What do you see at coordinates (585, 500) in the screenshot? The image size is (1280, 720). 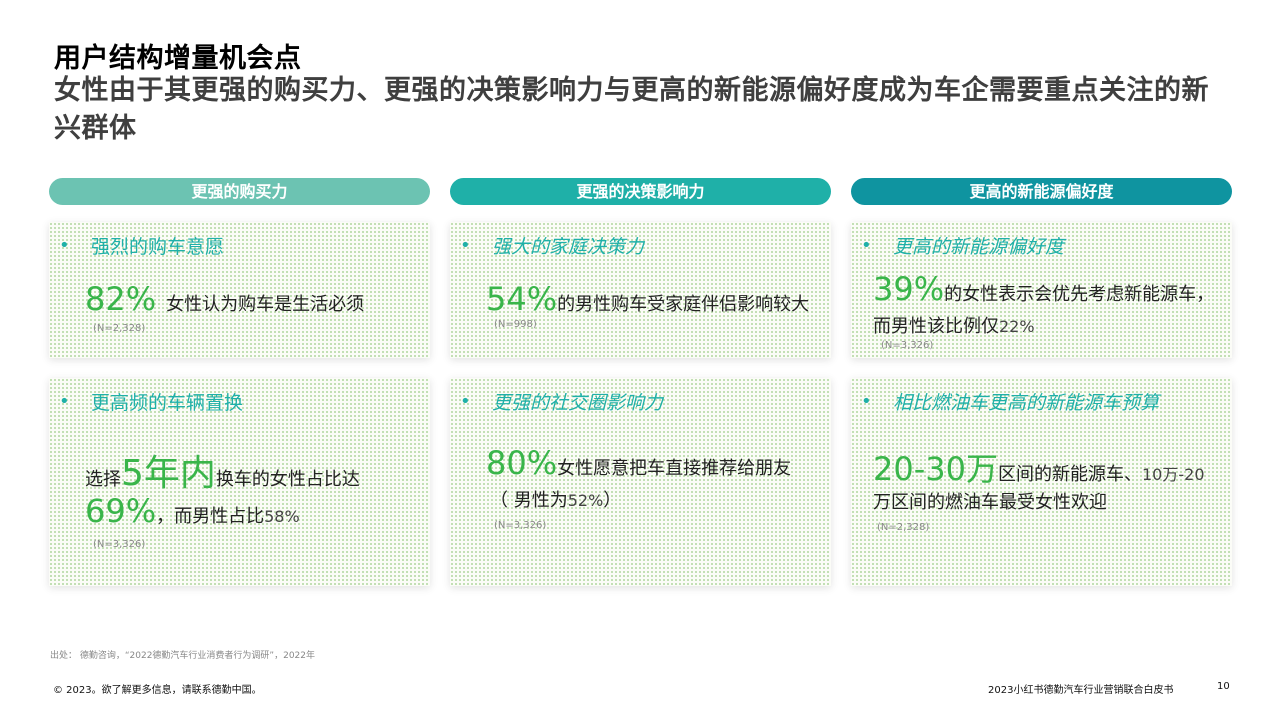 I see `stat-compare-value: 52%` at bounding box center [585, 500].